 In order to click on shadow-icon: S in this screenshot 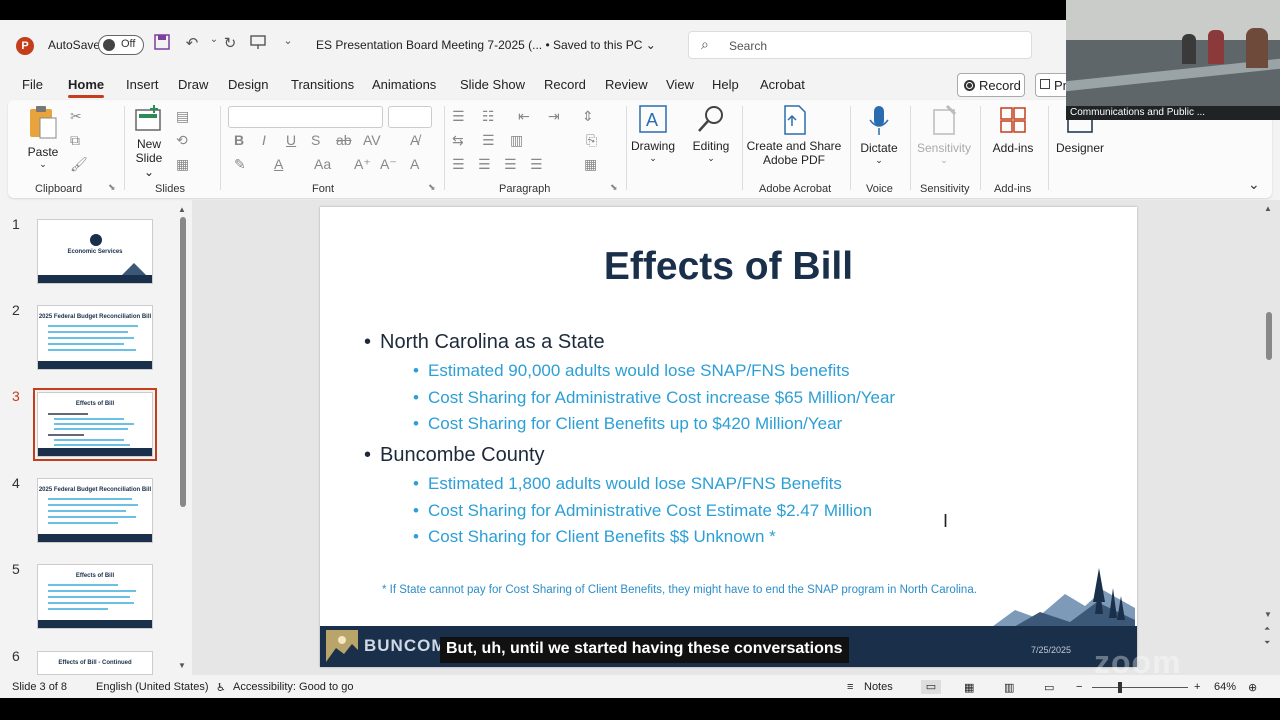, I will do `click(315, 140)`.